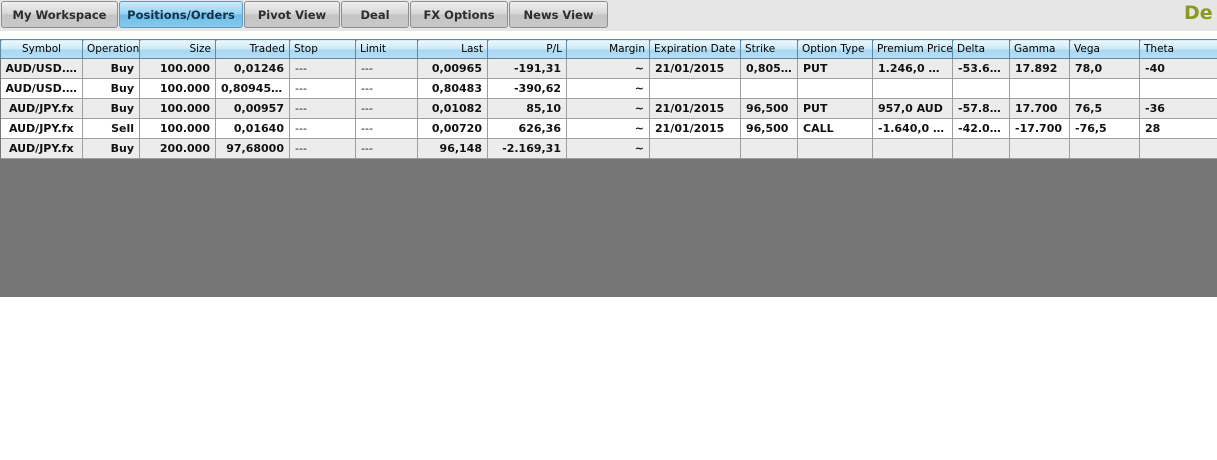  What do you see at coordinates (59, 14) in the screenshot?
I see `tab-my-workspace: My Workspace` at bounding box center [59, 14].